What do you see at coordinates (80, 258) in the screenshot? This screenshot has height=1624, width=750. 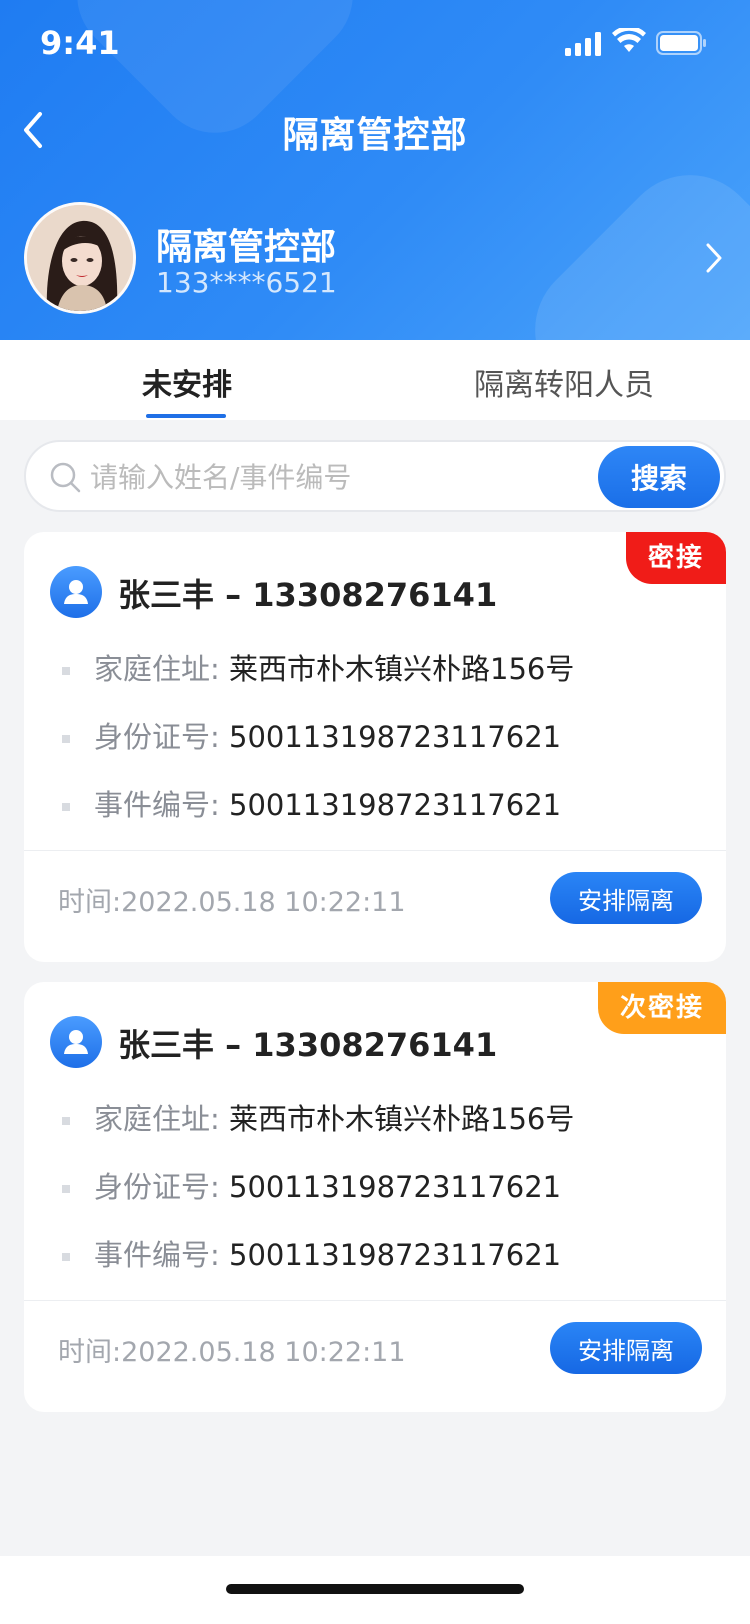 I see `avatar` at bounding box center [80, 258].